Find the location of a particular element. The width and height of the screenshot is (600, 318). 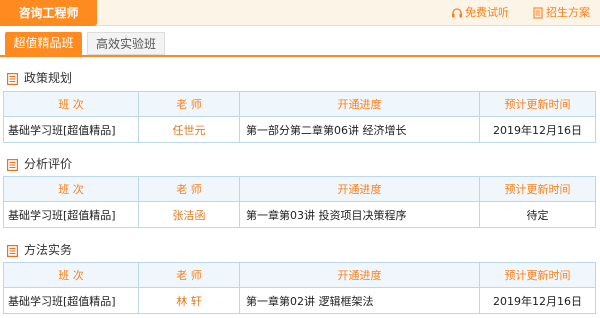

enrollment-plan-link: 招生方案 is located at coordinates (561, 13).